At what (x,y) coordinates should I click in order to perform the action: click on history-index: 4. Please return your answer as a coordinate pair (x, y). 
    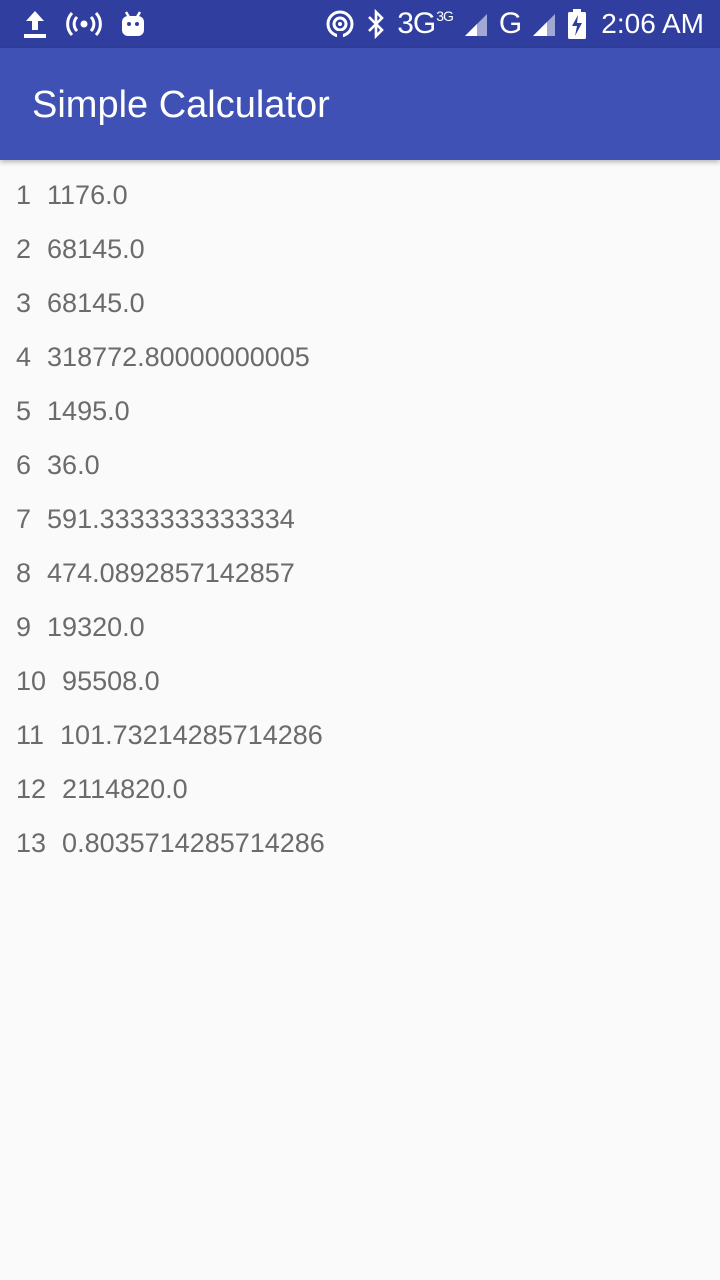
    Looking at the image, I should click on (24, 356).